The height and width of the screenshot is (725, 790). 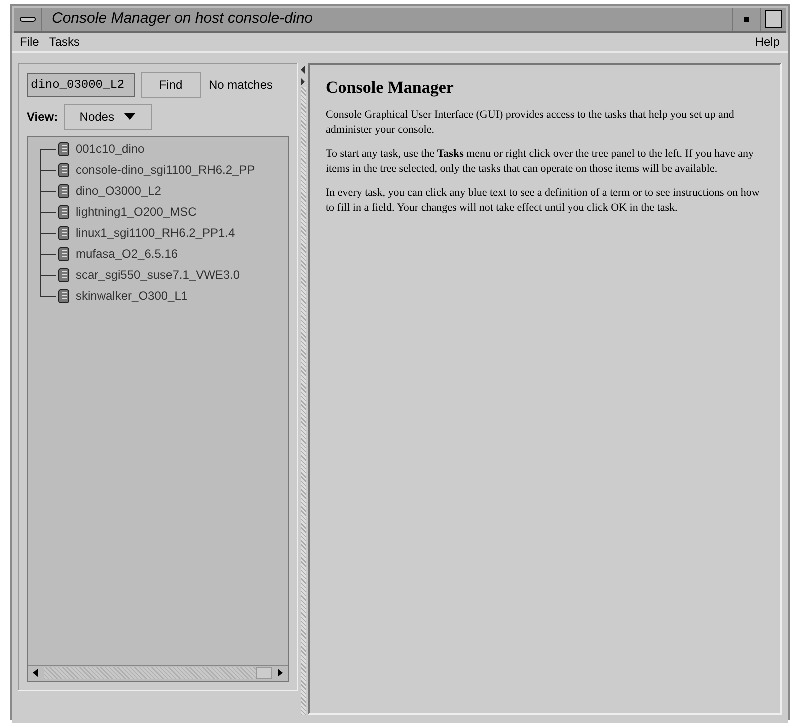 What do you see at coordinates (158, 275) in the screenshot?
I see `tree-item: scar_sgi550_suse7.1_VWE3.0` at bounding box center [158, 275].